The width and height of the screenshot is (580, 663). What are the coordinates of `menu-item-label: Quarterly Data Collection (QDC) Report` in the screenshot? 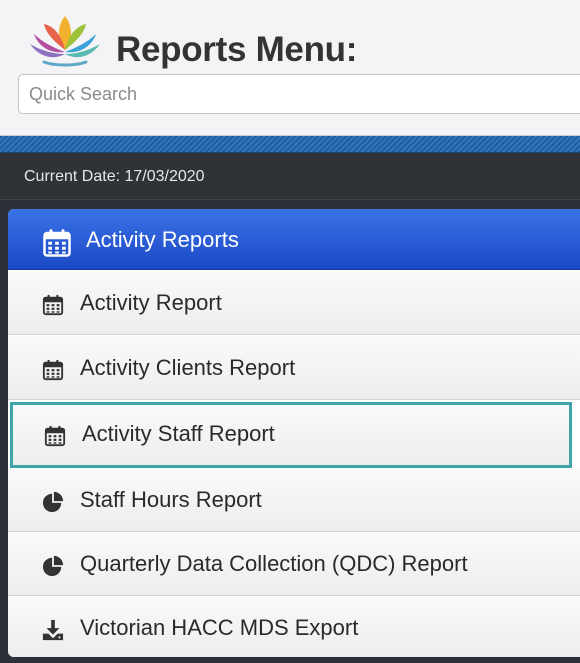 It's located at (274, 563).